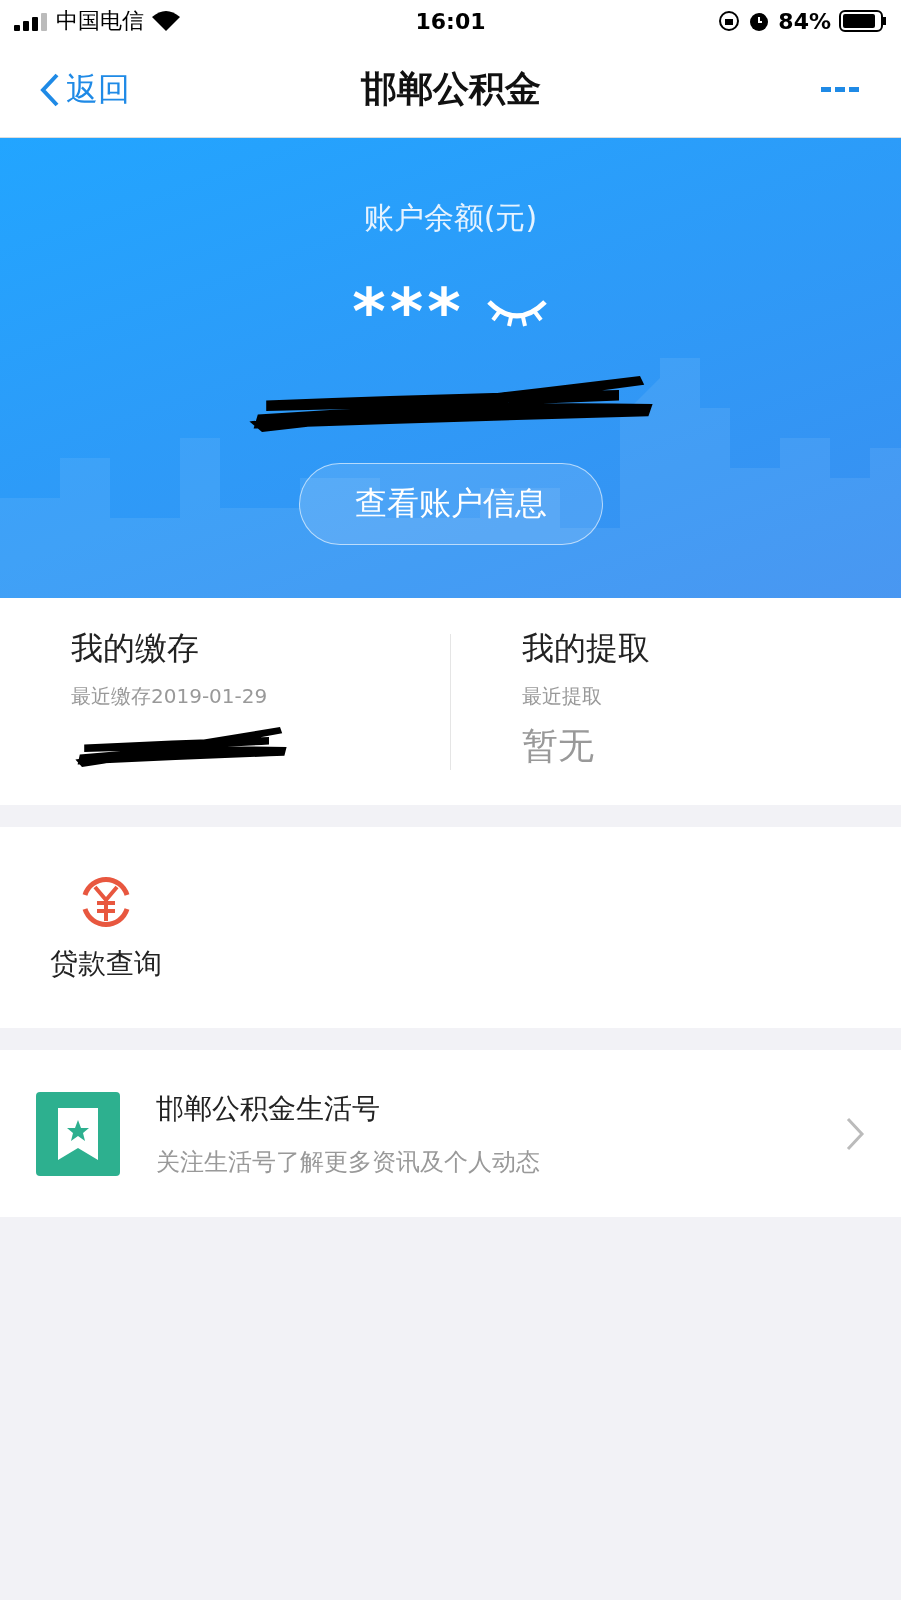 This screenshot has height=1600, width=901. Describe the element at coordinates (450, 89) in the screenshot. I see `page-title: 邯郸公积金` at that location.